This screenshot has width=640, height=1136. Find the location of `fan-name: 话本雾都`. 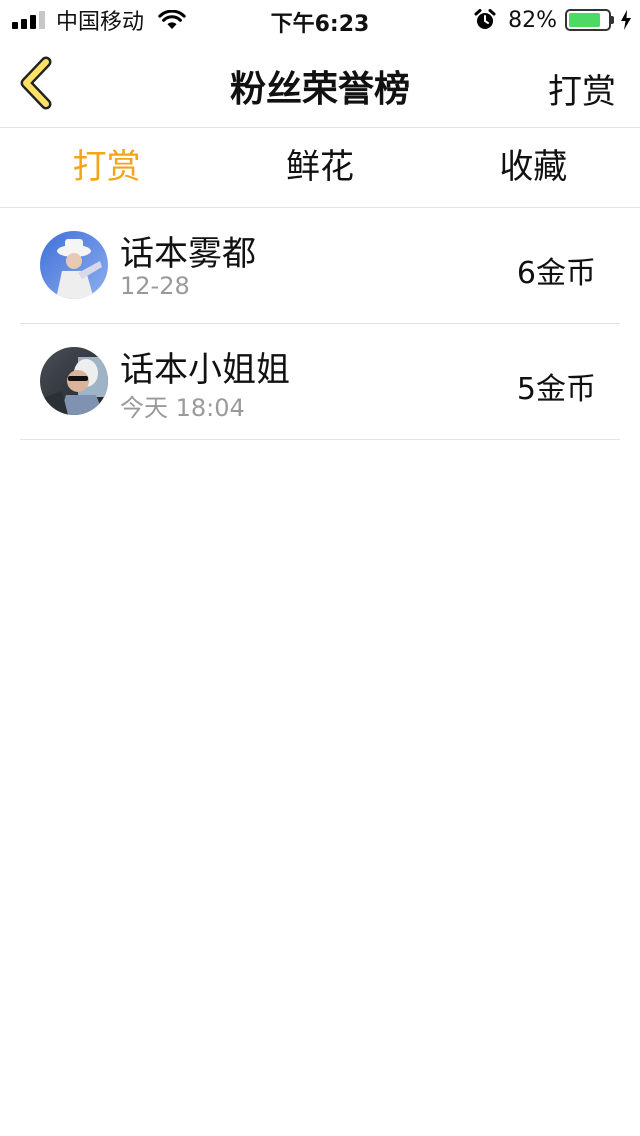

fan-name: 话本雾都 is located at coordinates (188, 254).